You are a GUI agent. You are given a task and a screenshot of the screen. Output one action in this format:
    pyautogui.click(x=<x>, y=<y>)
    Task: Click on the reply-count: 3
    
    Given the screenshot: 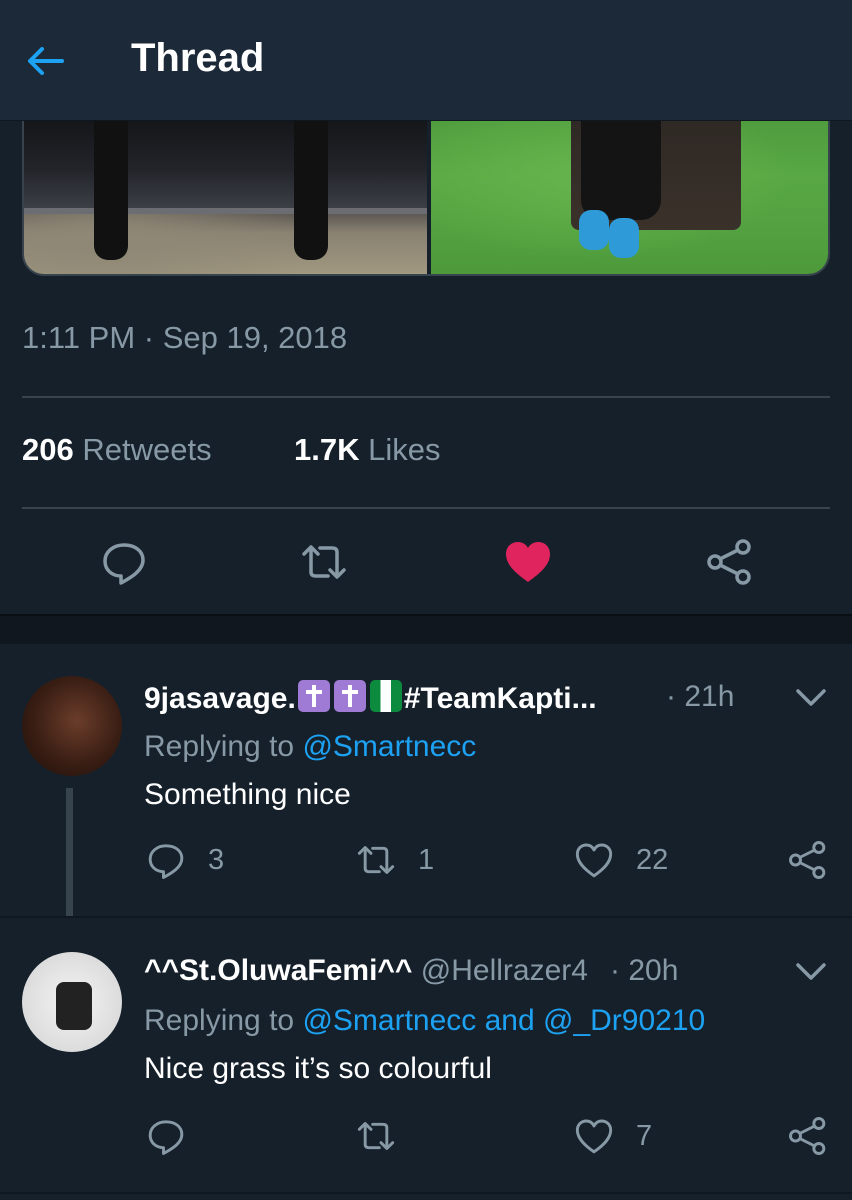 What is the action you would take?
    pyautogui.click(x=216, y=859)
    